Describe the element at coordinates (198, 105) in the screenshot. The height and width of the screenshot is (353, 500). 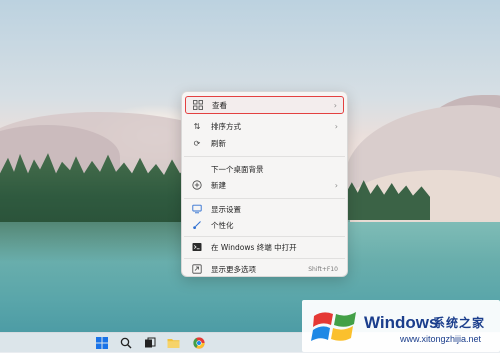
I see `view-grid-icon` at that location.